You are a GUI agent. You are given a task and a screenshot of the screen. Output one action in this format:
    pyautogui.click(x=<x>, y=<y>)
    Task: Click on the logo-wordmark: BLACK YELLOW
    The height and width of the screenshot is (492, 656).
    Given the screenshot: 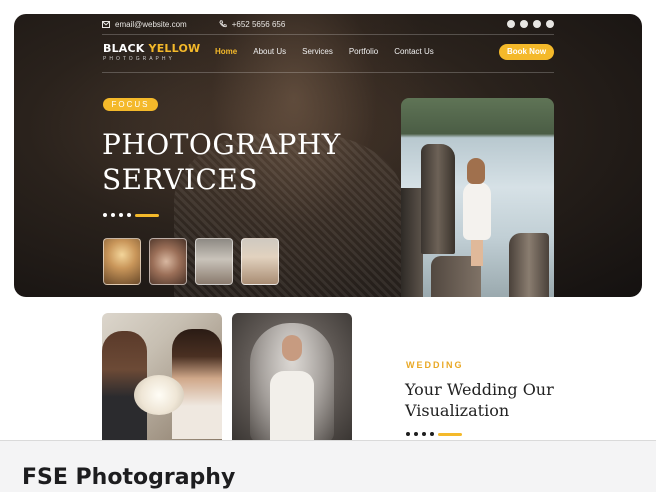 What is the action you would take?
    pyautogui.click(x=151, y=48)
    